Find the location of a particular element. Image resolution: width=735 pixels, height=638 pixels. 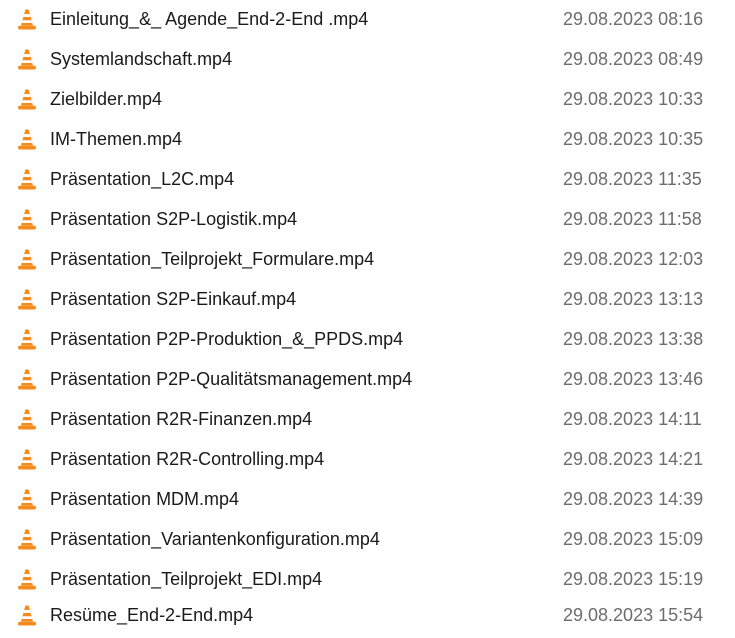

file-name: Präsentation P2P-Qualitätsmanagement.mp4 is located at coordinates (231, 379).